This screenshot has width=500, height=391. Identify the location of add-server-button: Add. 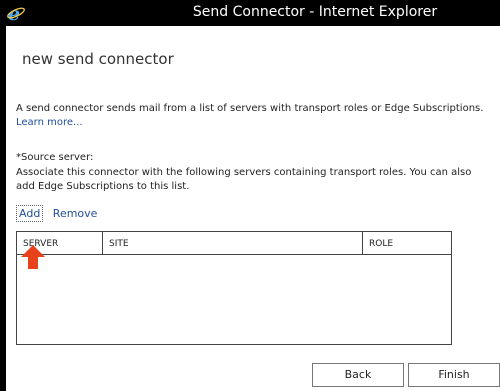
(30, 213).